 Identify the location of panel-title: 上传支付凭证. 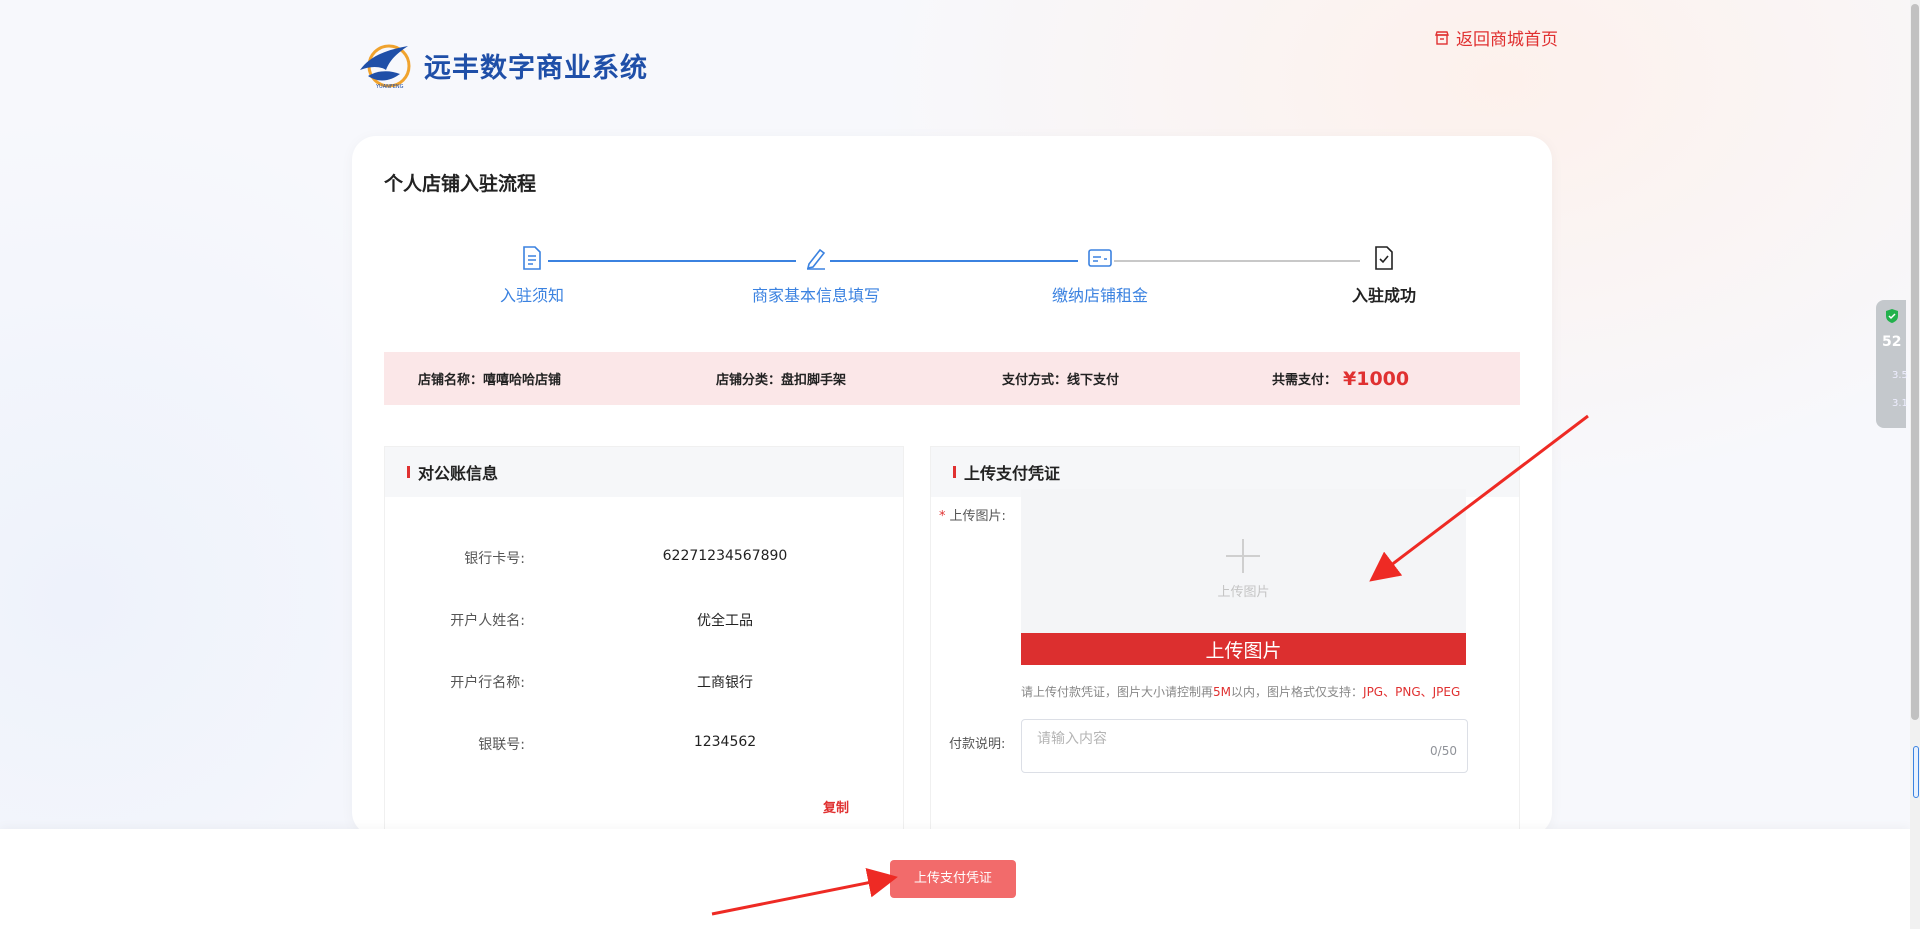
(1012, 473).